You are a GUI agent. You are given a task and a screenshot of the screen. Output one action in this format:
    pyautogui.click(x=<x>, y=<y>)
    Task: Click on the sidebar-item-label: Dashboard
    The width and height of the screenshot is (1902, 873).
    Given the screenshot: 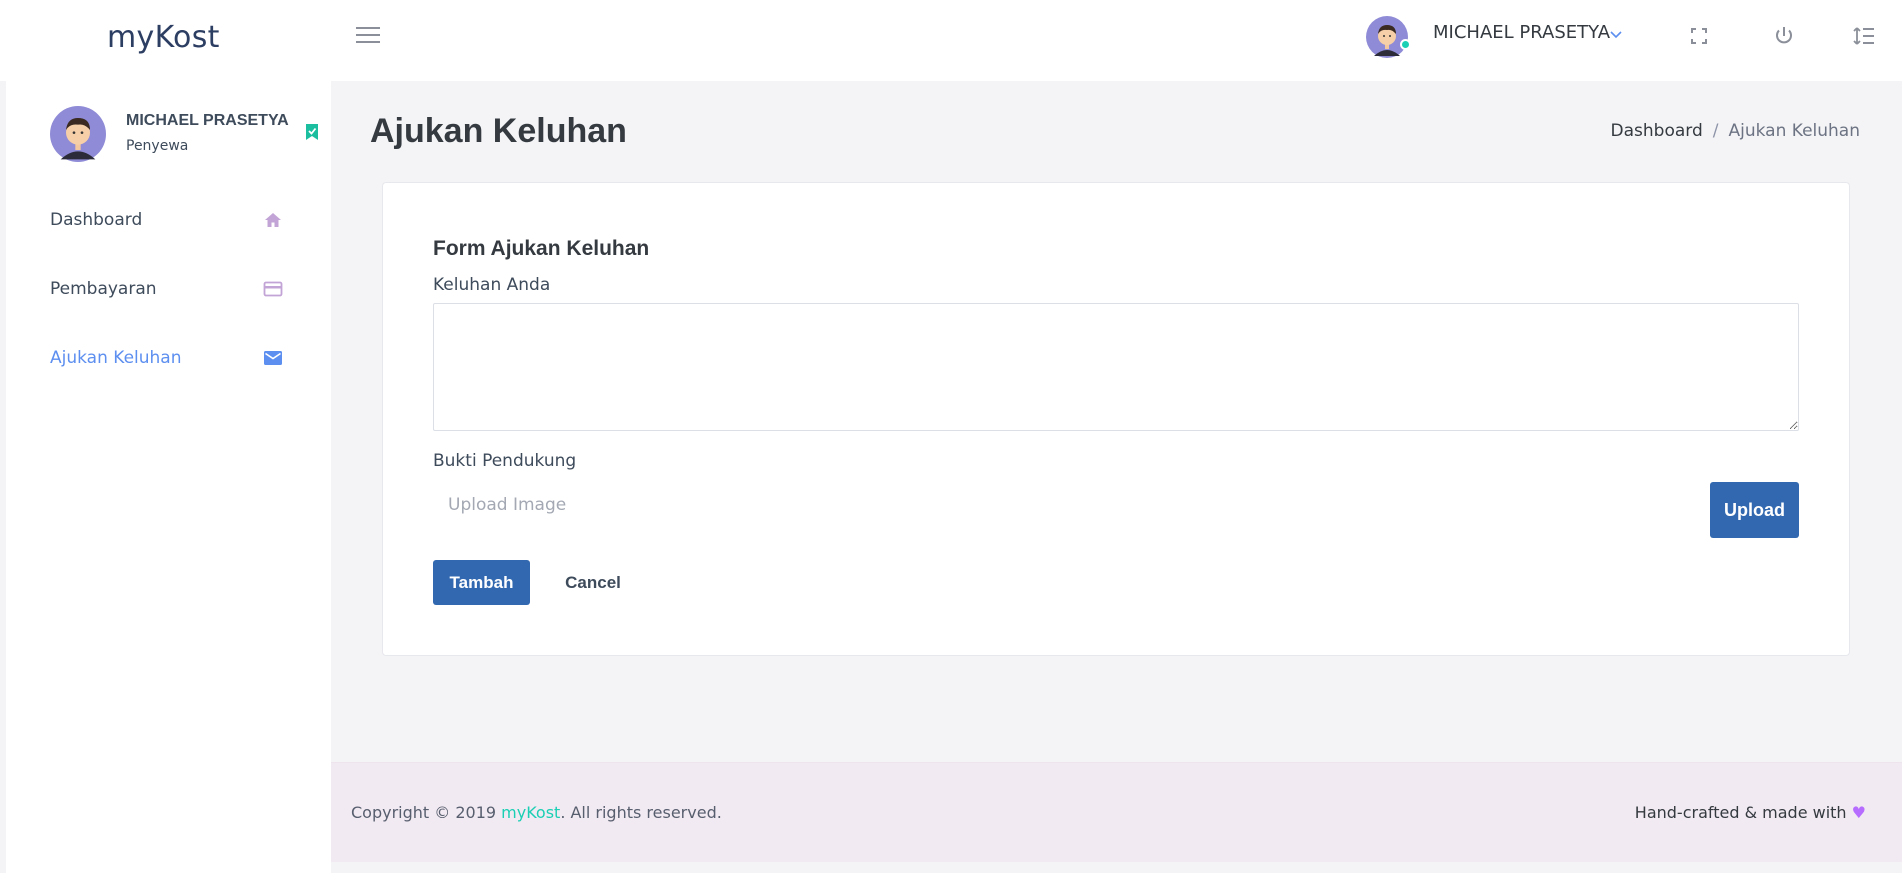 What is the action you would take?
    pyautogui.click(x=96, y=220)
    